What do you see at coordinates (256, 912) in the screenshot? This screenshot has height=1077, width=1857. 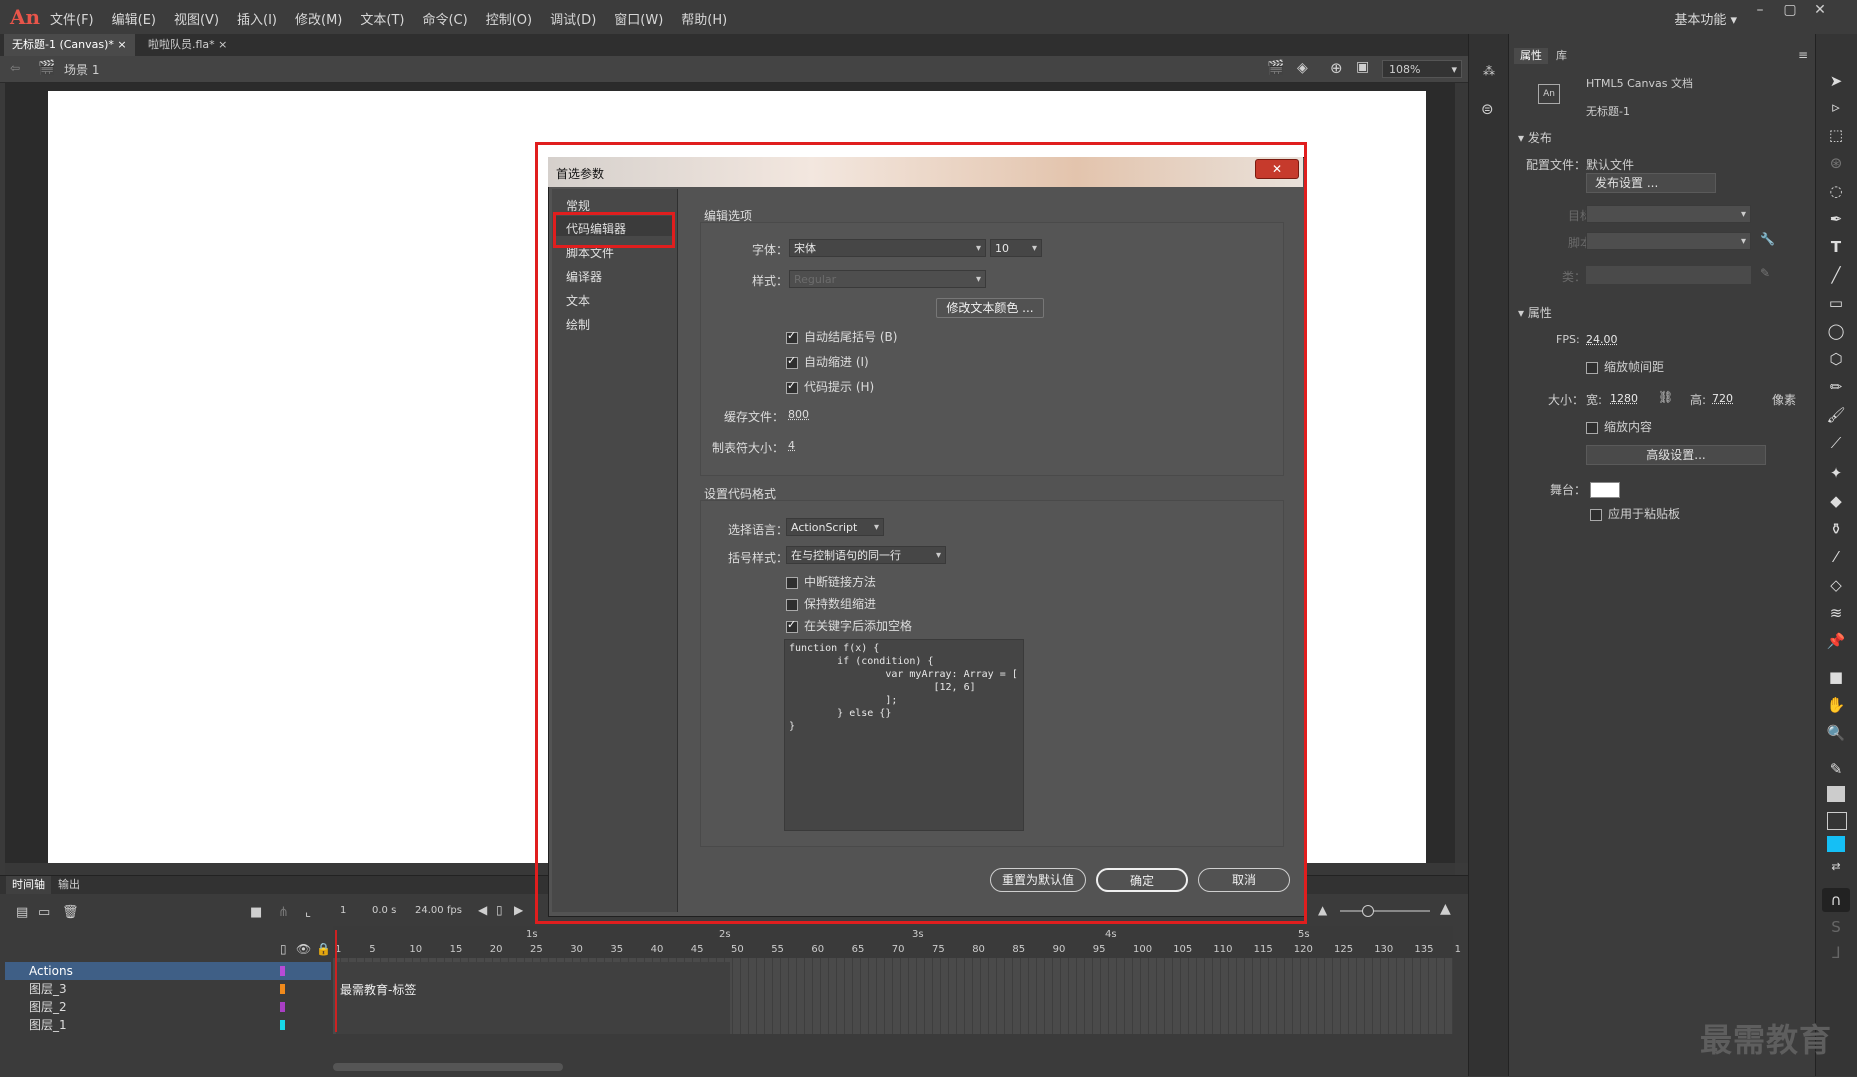 I see `camera-icon: ■` at bounding box center [256, 912].